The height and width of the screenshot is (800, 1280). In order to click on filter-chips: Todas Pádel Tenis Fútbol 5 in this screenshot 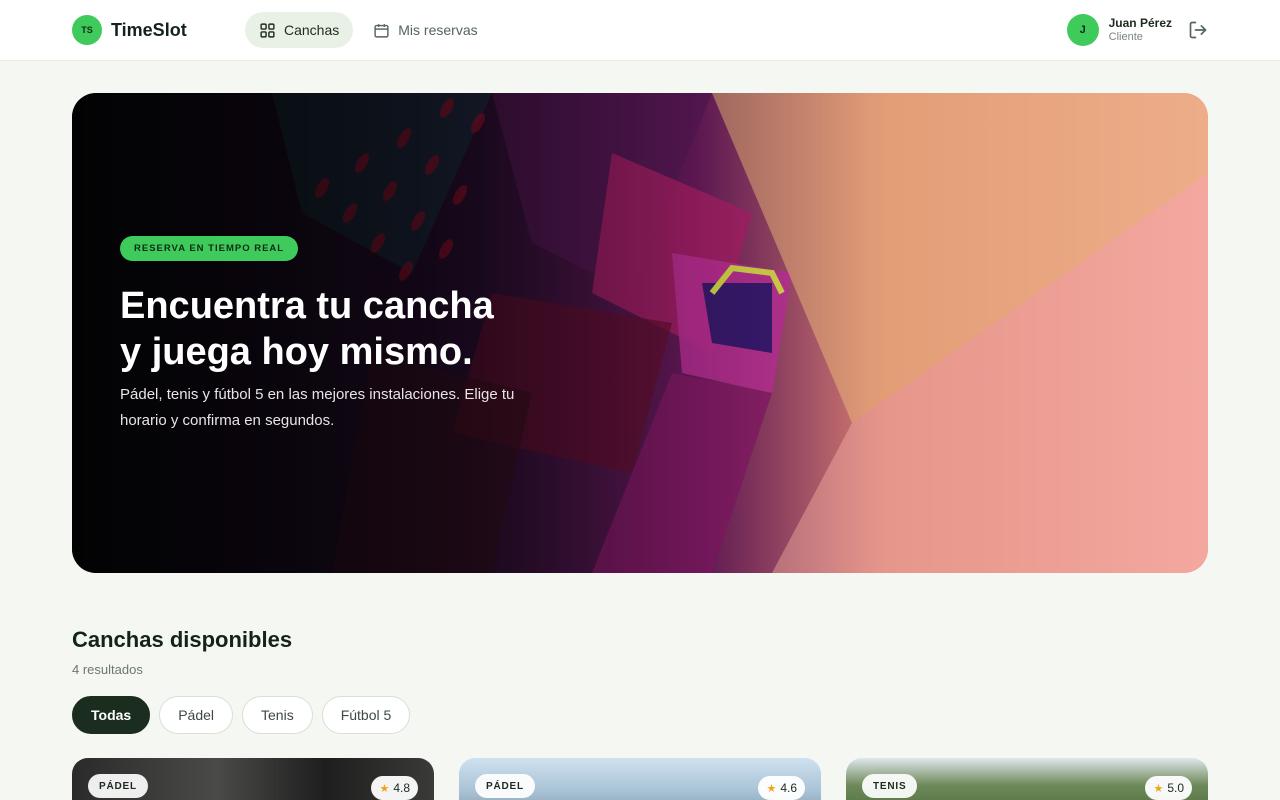, I will do `click(241, 715)`.